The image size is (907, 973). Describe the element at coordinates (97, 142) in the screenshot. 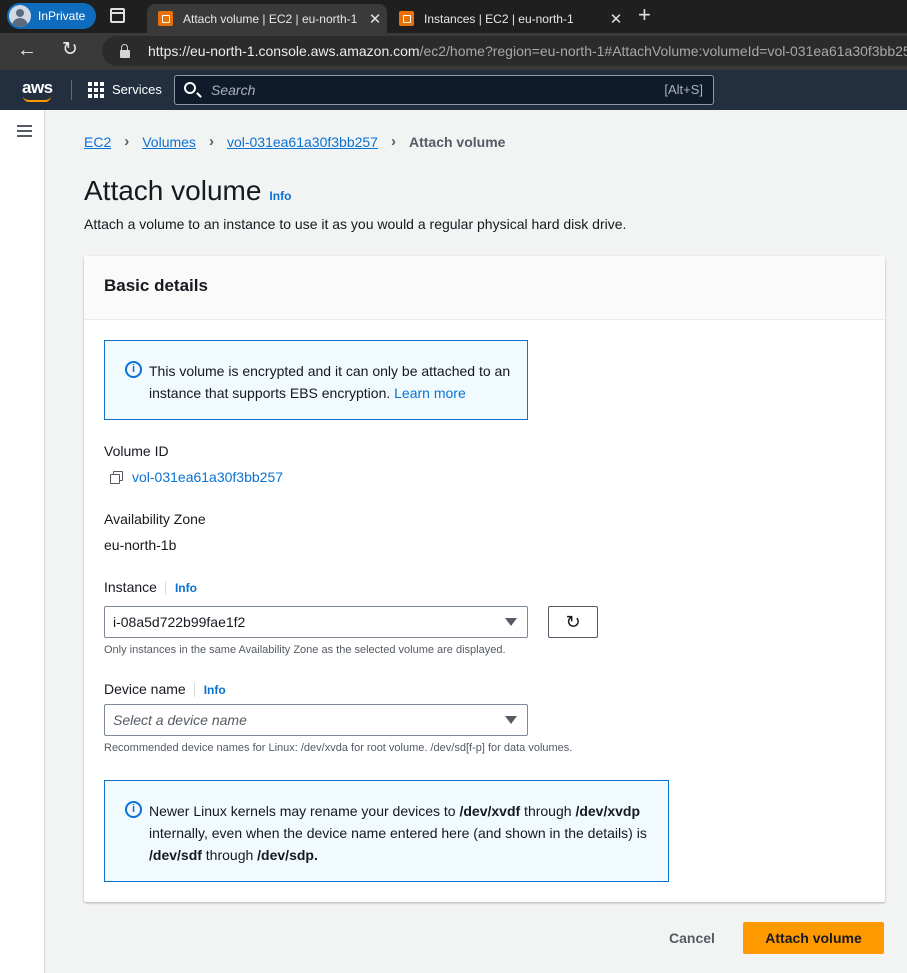

I see `breadcrumb-ec2: EC2` at that location.